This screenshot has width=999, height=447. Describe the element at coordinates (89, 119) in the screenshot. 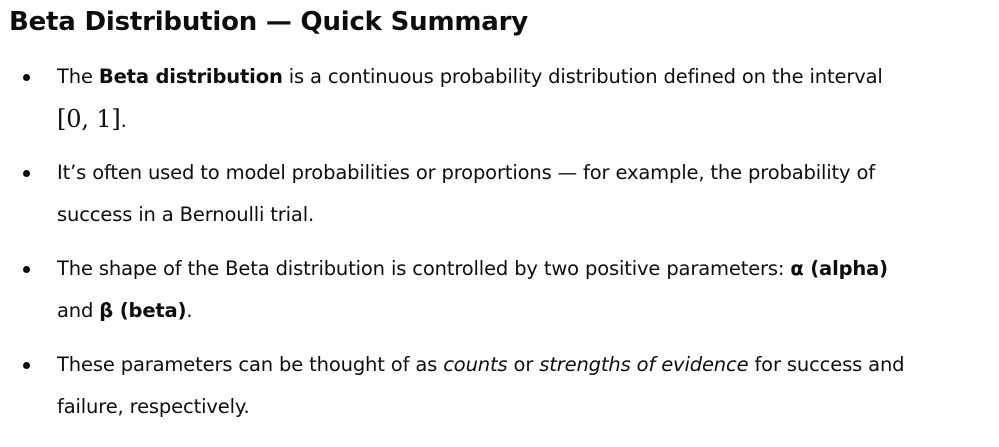

I see `math-interval: [0, 1]` at that location.